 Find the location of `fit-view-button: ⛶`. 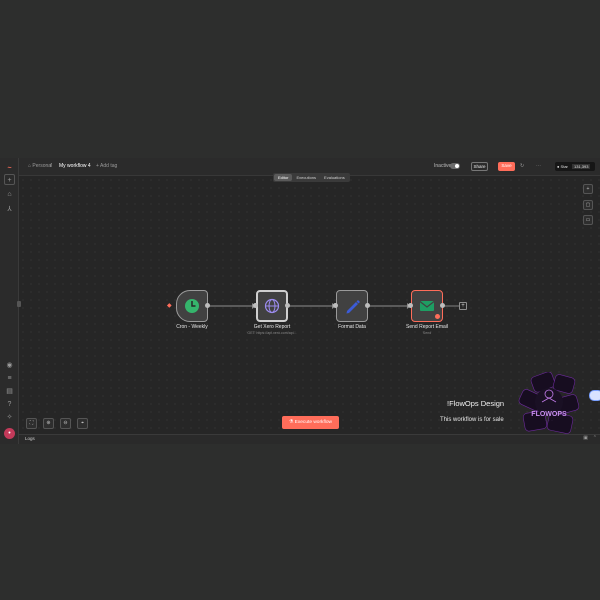

fit-view-button: ⛶ is located at coordinates (31, 423).